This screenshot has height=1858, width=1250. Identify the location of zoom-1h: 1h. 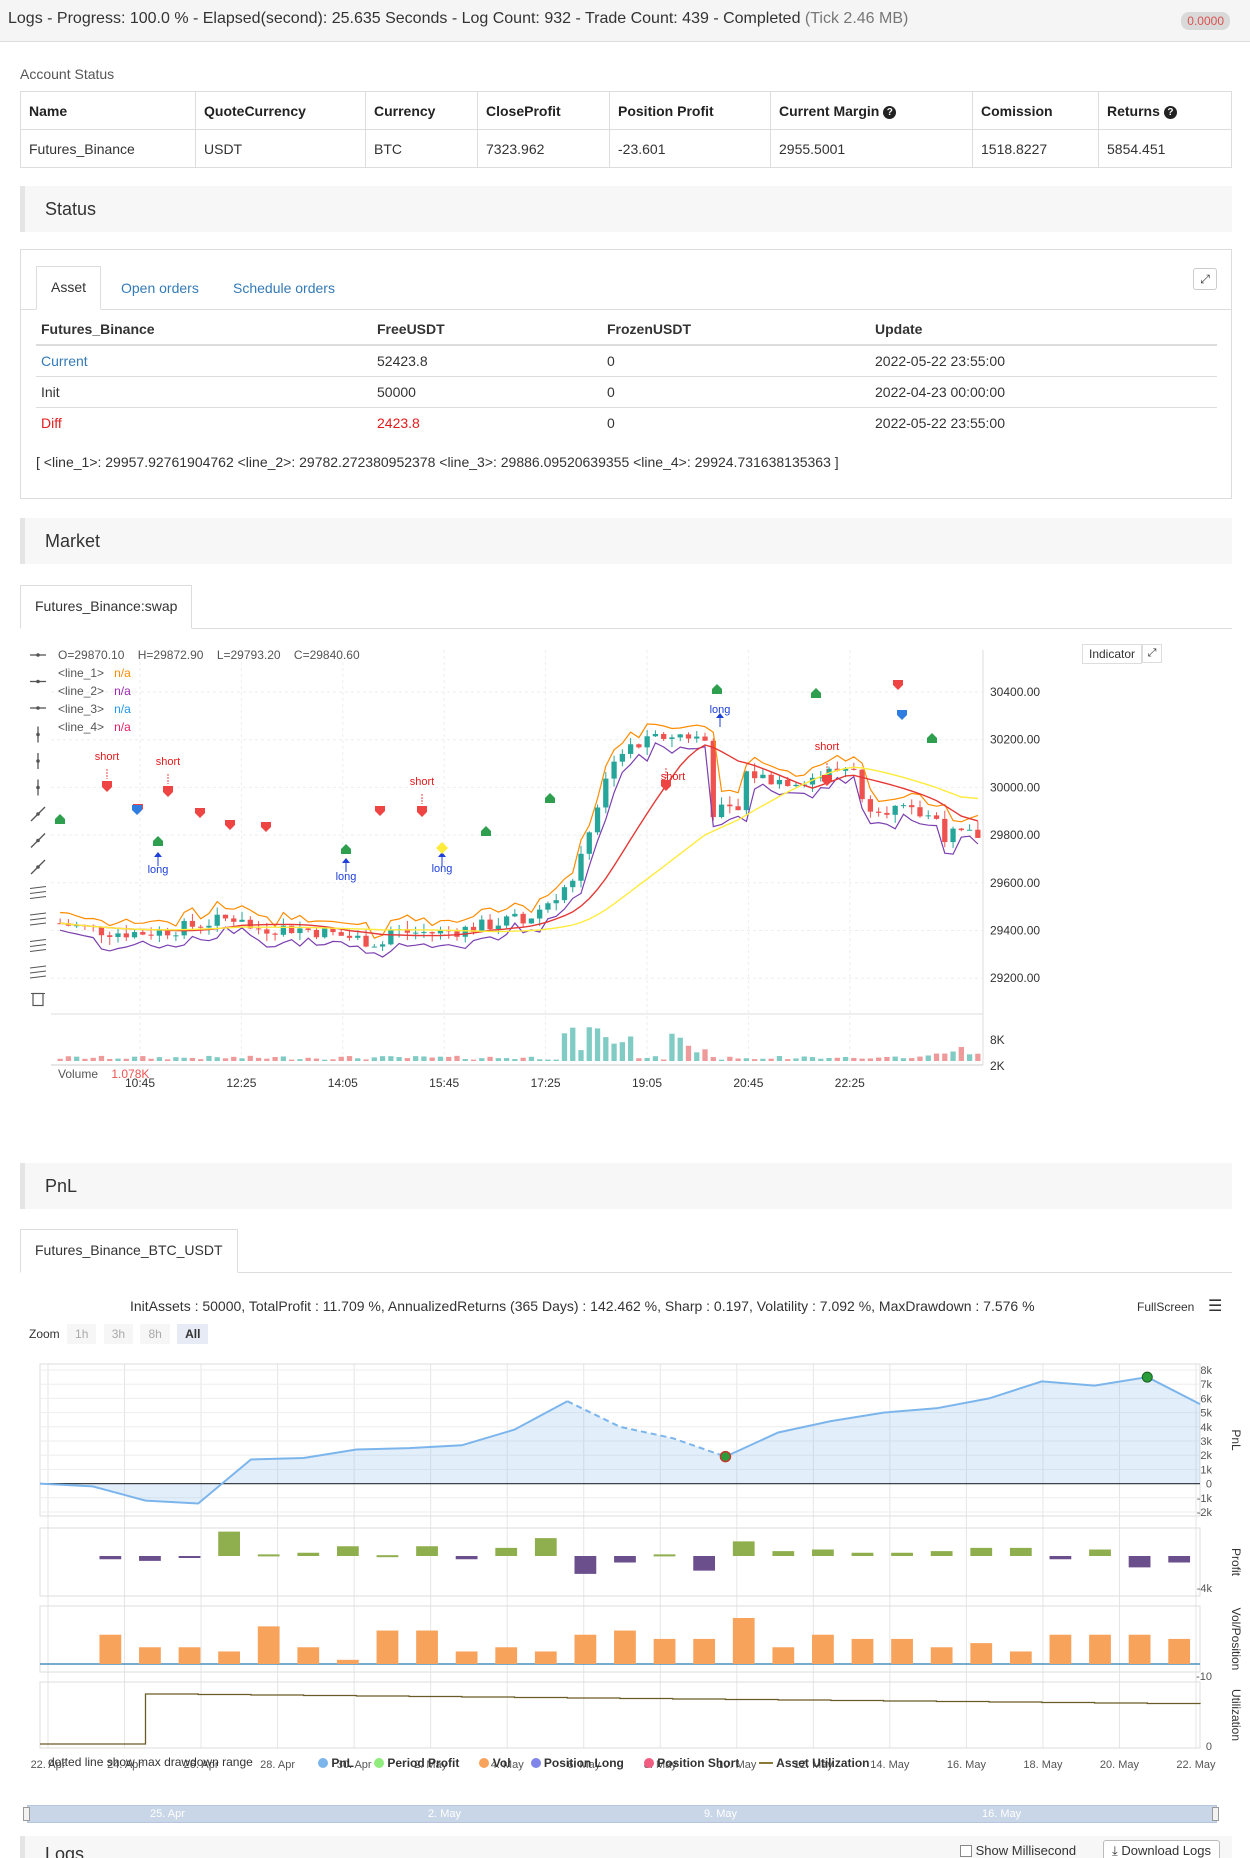
(82, 1334).